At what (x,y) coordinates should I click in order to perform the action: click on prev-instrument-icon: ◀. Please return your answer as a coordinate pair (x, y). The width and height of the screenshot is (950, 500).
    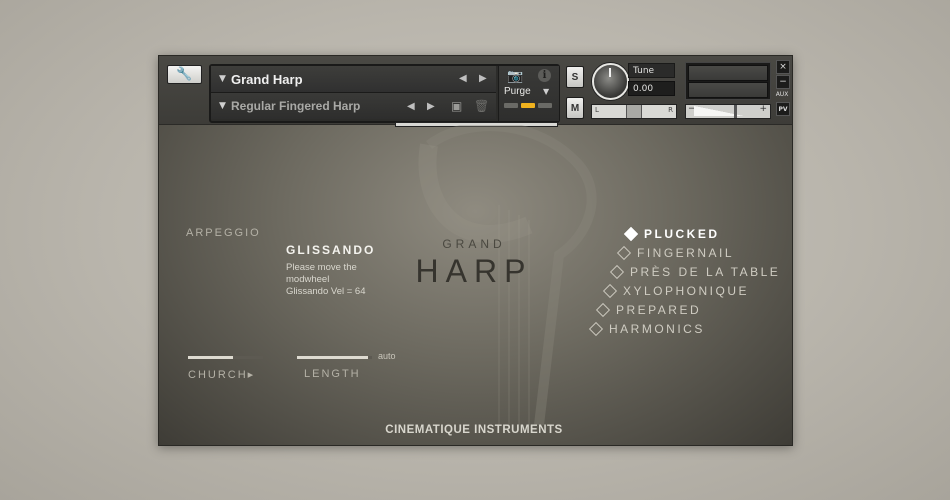
    Looking at the image, I should click on (463, 78).